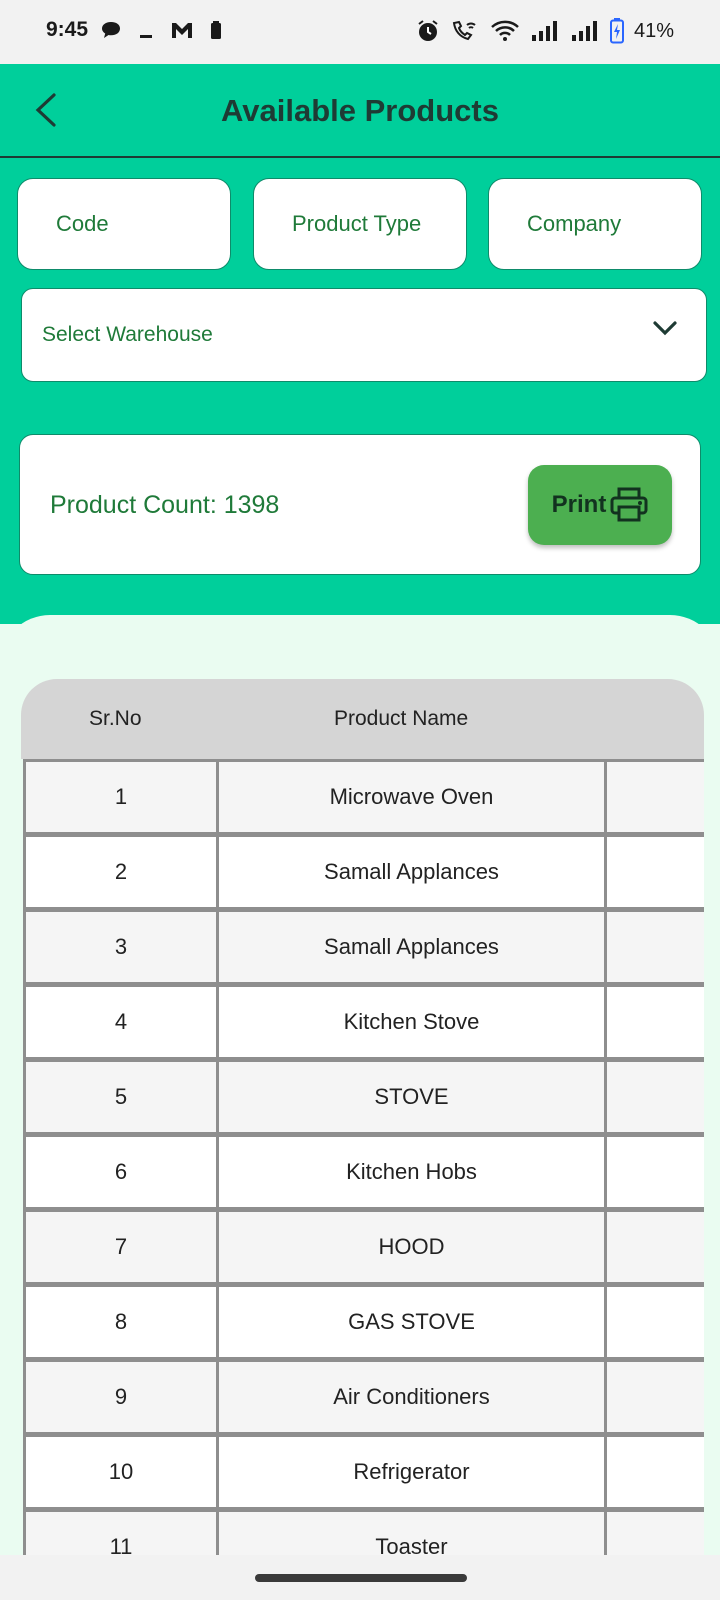  What do you see at coordinates (182, 30) in the screenshot?
I see `gmail-icon` at bounding box center [182, 30].